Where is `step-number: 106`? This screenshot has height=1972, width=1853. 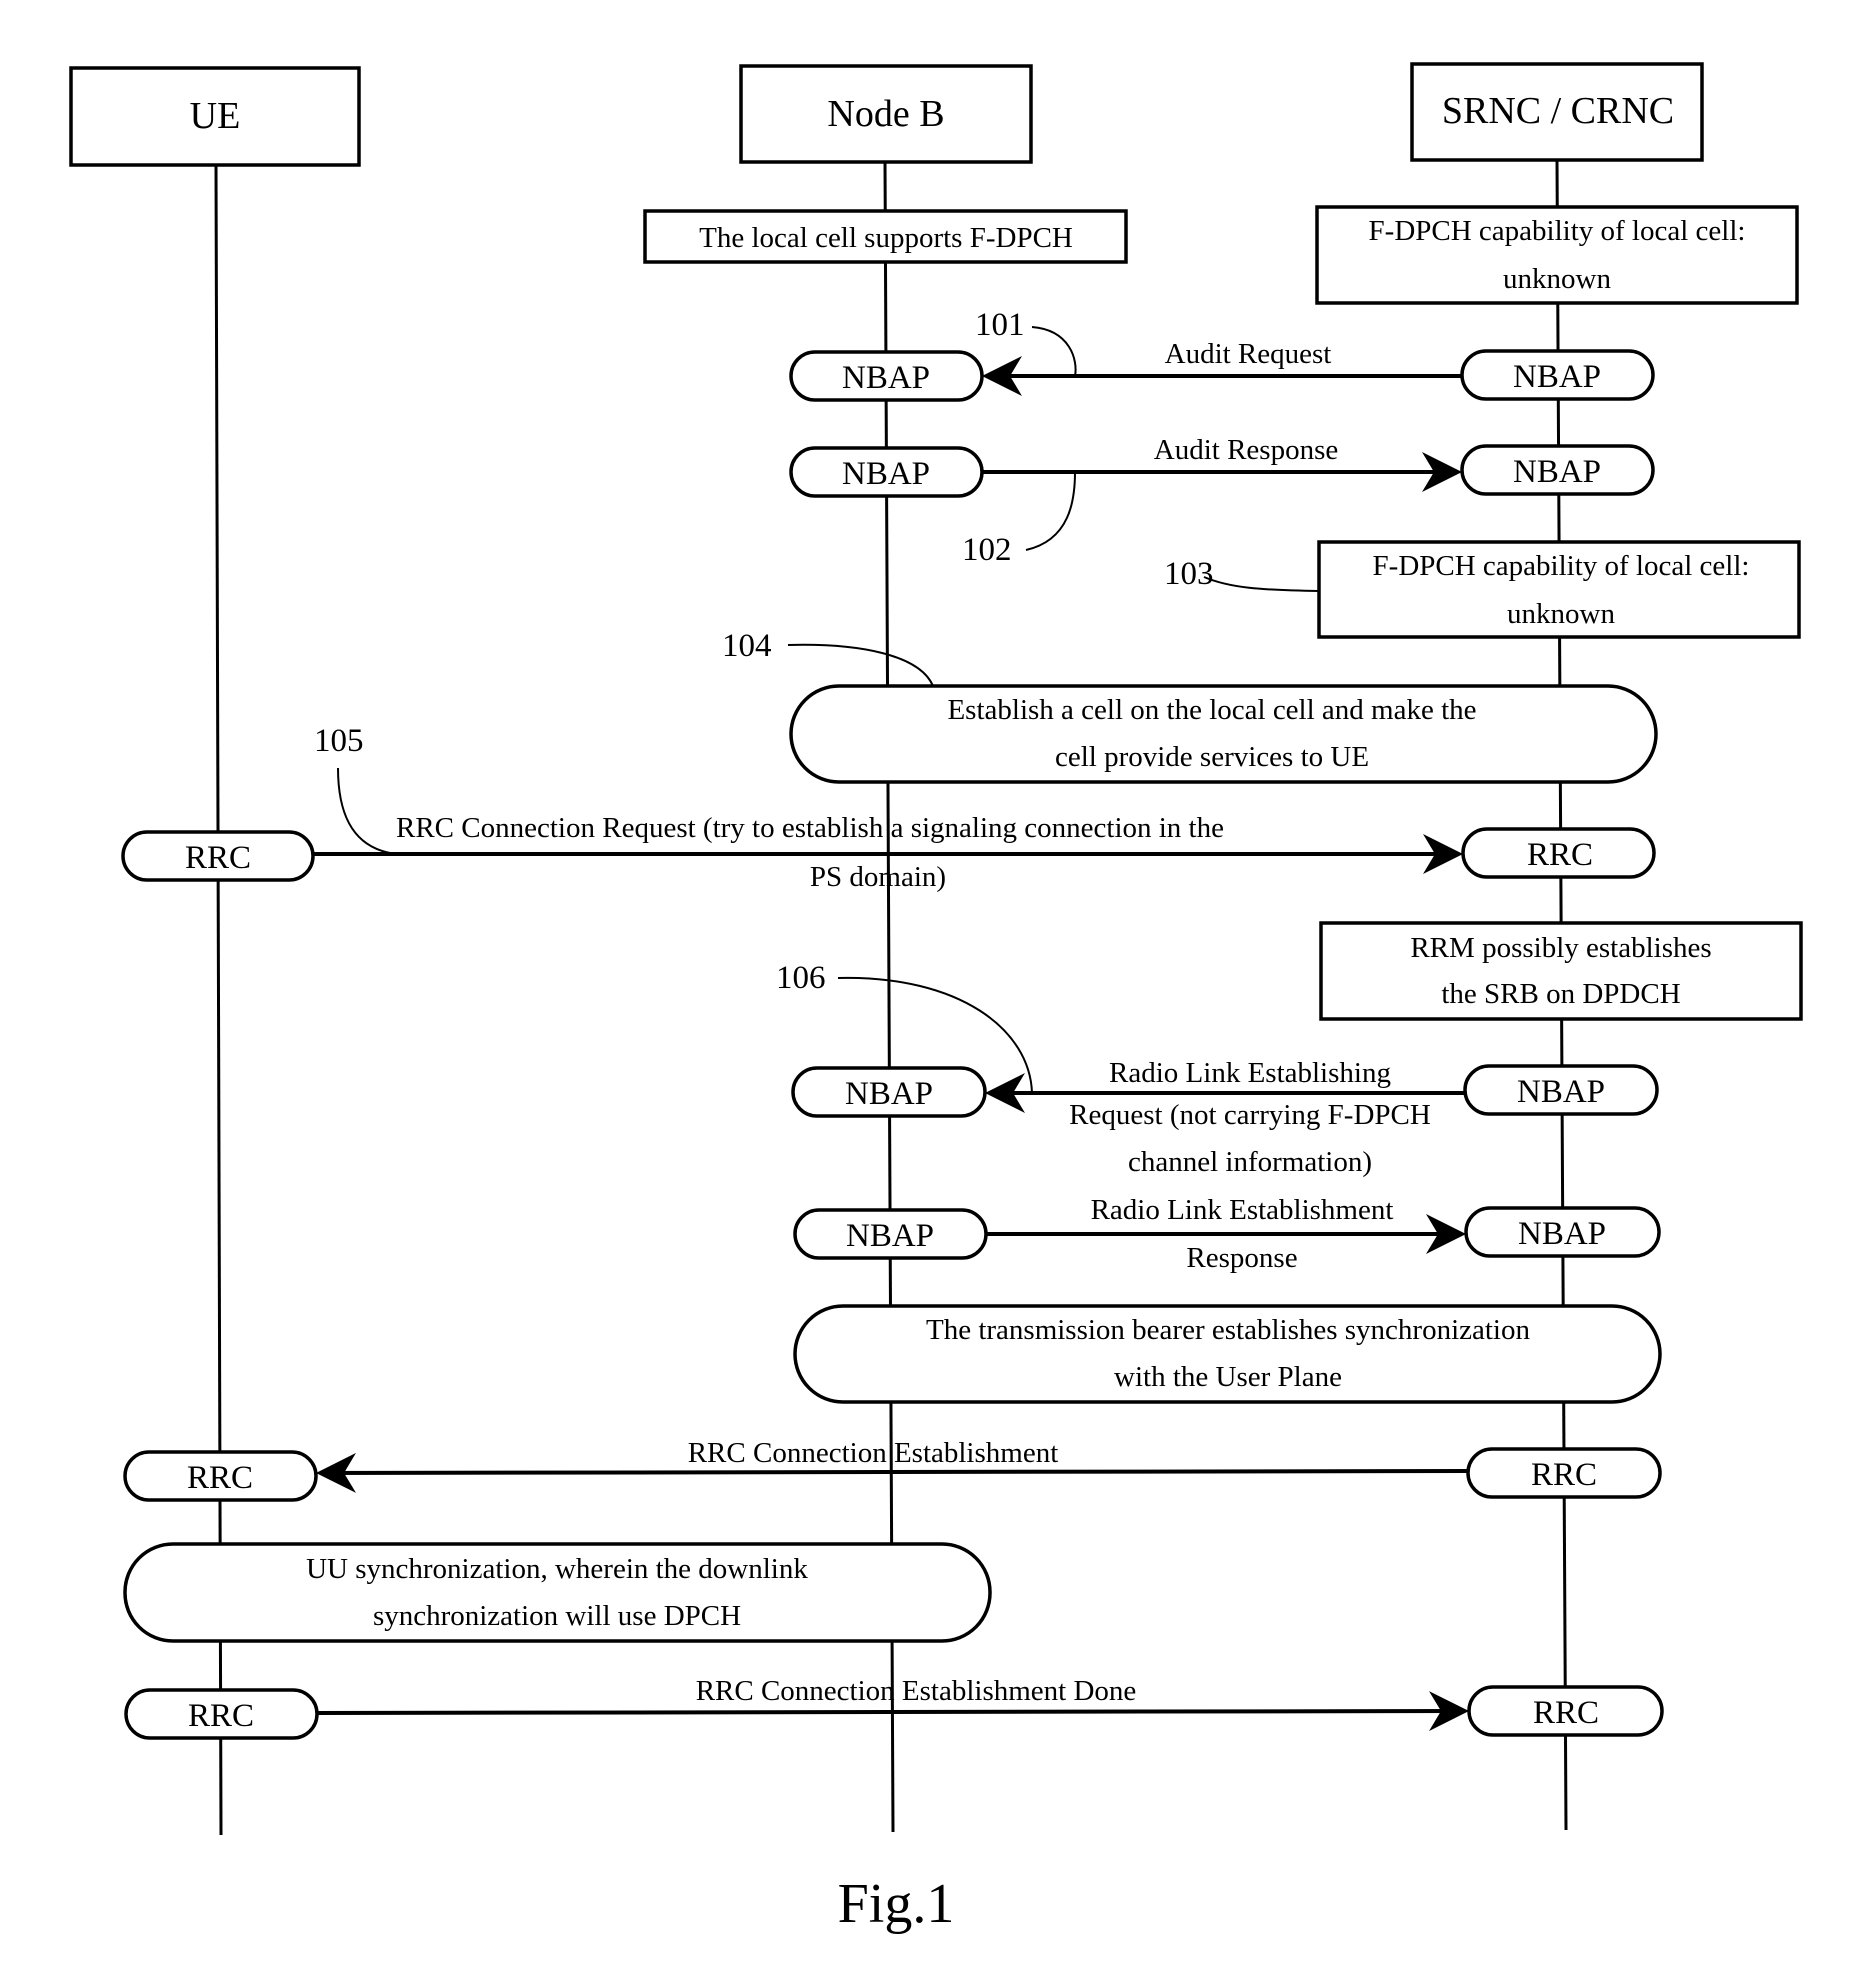
step-number: 106 is located at coordinates (801, 978).